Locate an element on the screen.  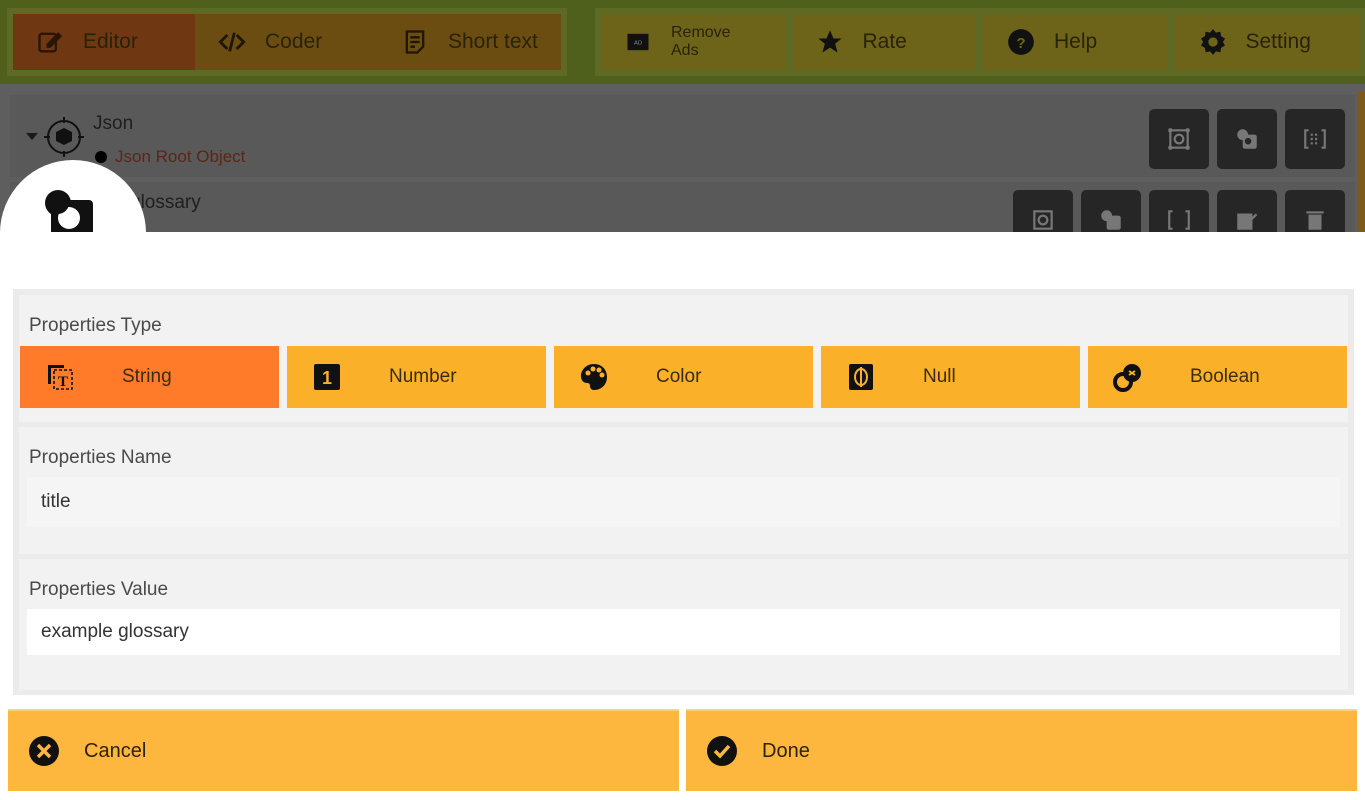
cancel-circle-icon is located at coordinates (44, 751).